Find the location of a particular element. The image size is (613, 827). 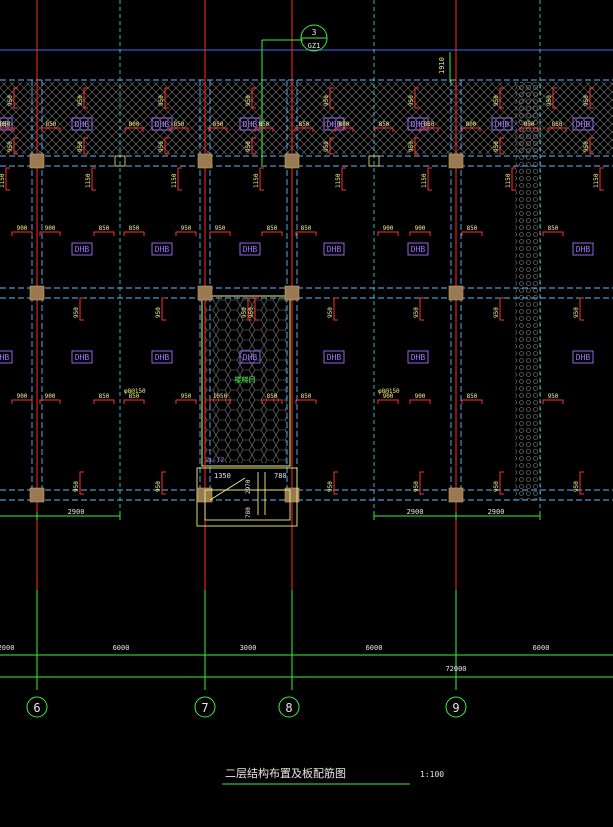

drawing-scale: 1:100 is located at coordinates (432, 774).